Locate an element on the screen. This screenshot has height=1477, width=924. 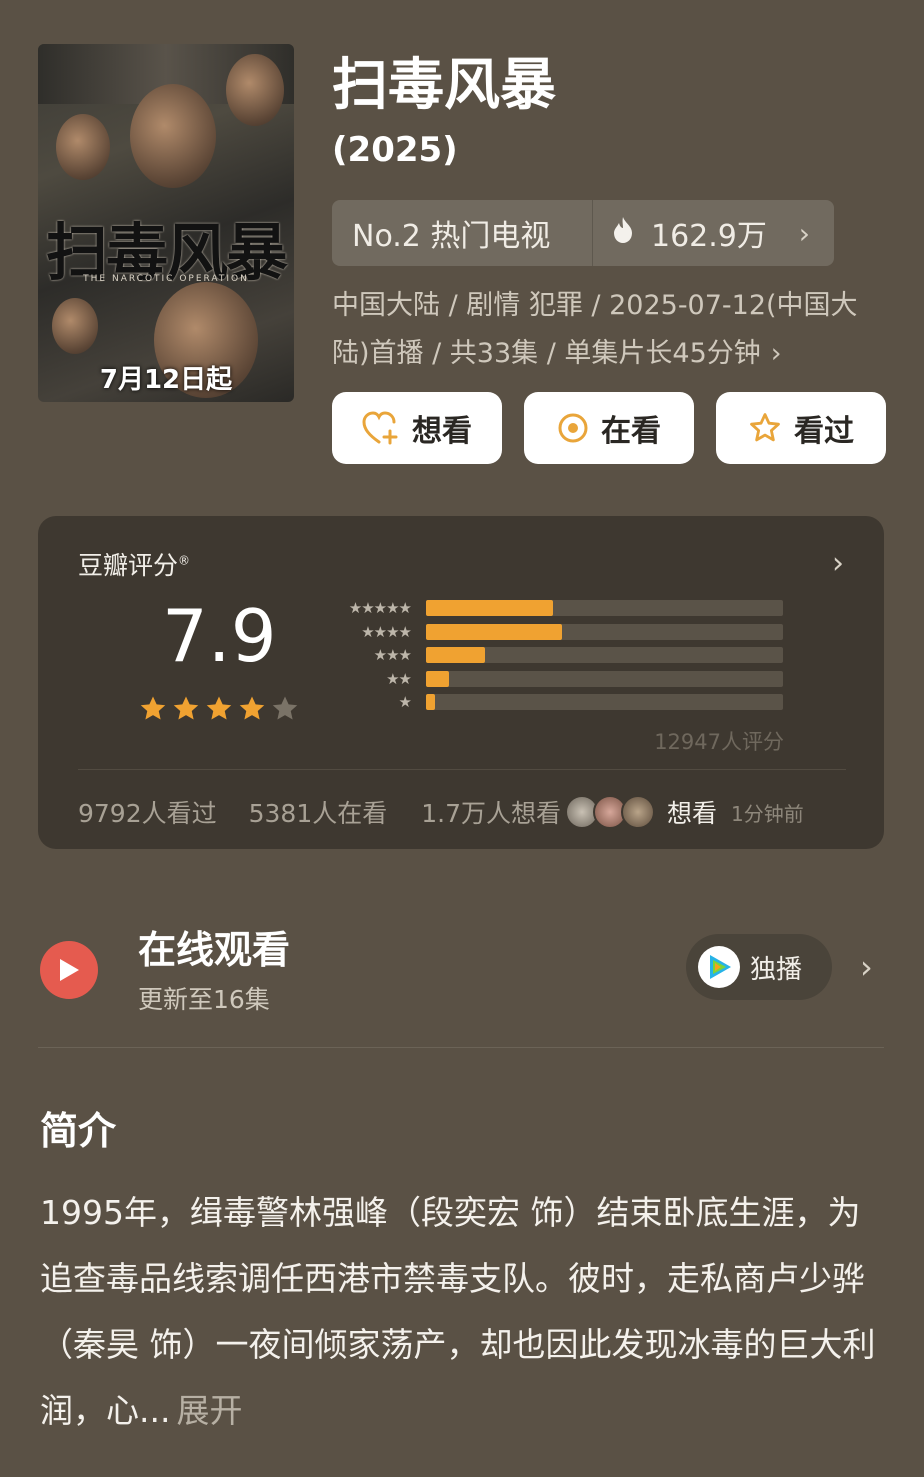
distribution-star-label: ★★★★ is located at coordinates (386, 631).